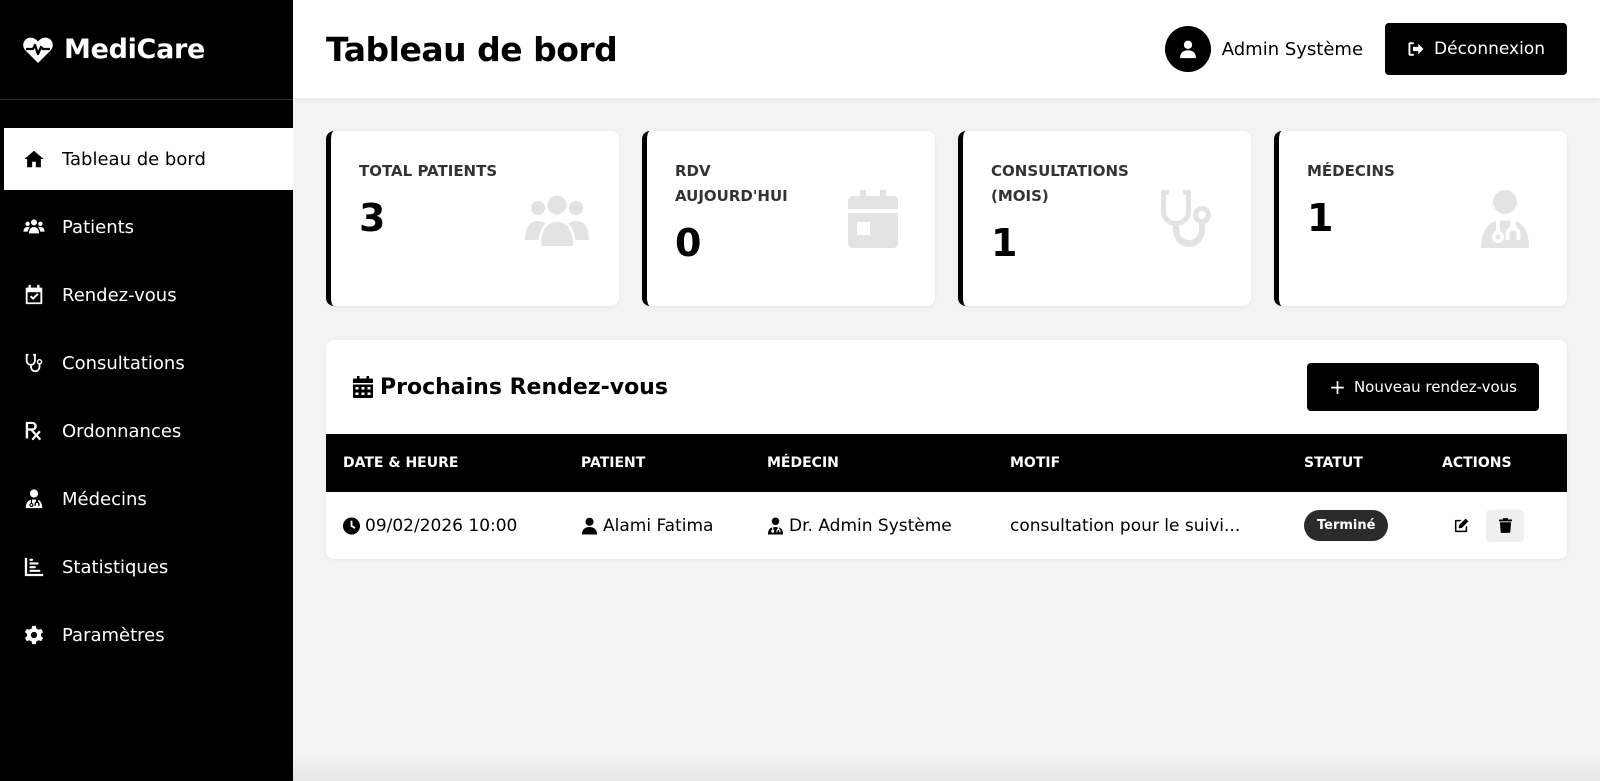 This screenshot has width=1600, height=781. Describe the element at coordinates (122, 431) in the screenshot. I see `sidebar-item-label: Ordonnances` at that location.